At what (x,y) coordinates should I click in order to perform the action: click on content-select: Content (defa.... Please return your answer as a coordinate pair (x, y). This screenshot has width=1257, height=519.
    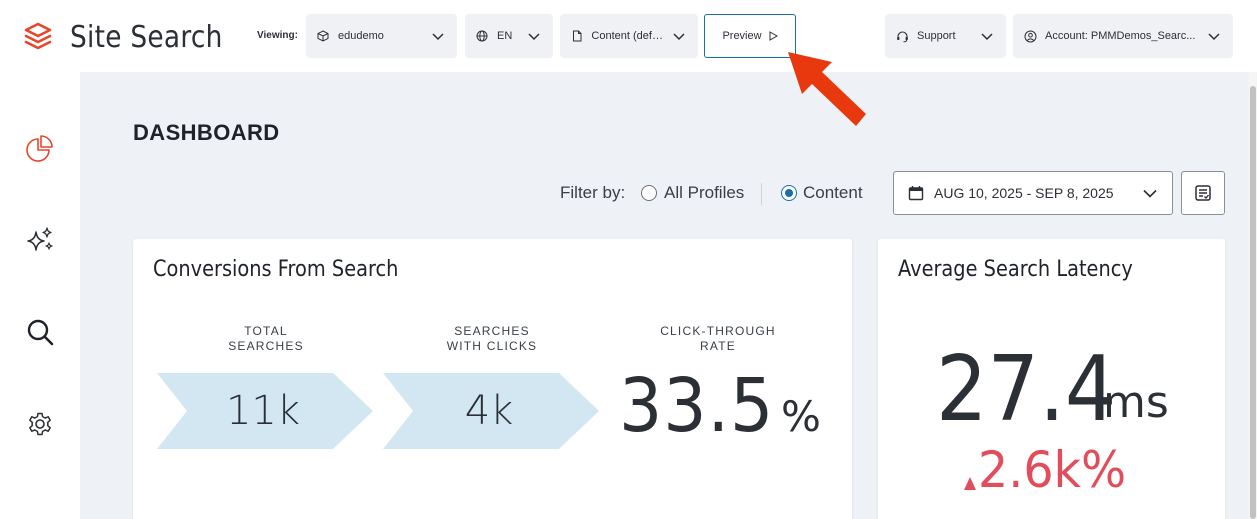
    Looking at the image, I should click on (629, 36).